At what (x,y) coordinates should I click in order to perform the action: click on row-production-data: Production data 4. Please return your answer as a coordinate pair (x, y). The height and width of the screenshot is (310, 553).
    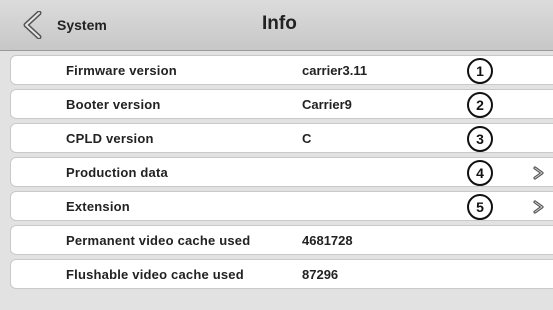
    Looking at the image, I should click on (281, 172).